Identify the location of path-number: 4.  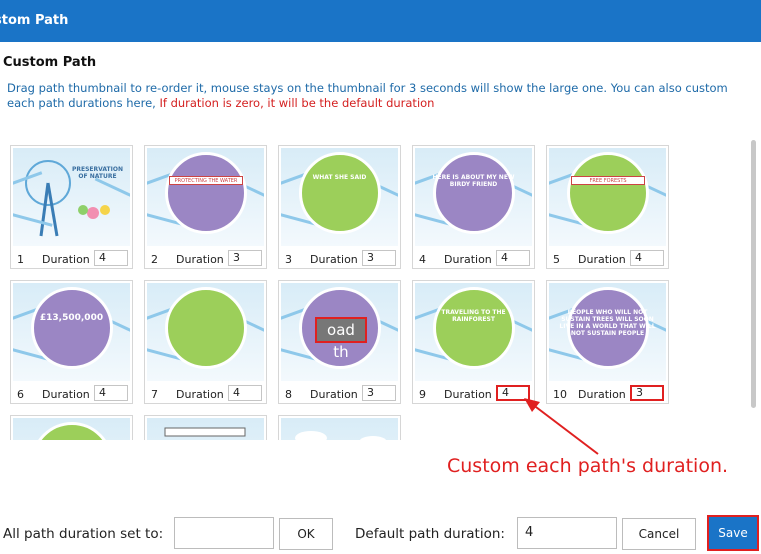
(422, 259).